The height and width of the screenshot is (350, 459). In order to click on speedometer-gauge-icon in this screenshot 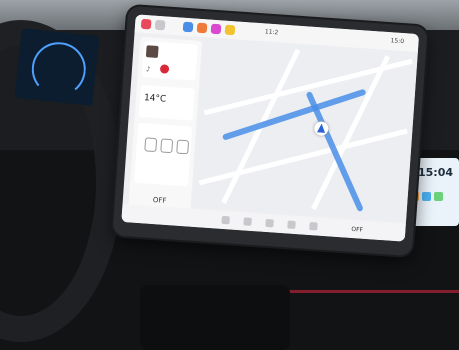, I will do `click(59, 69)`.